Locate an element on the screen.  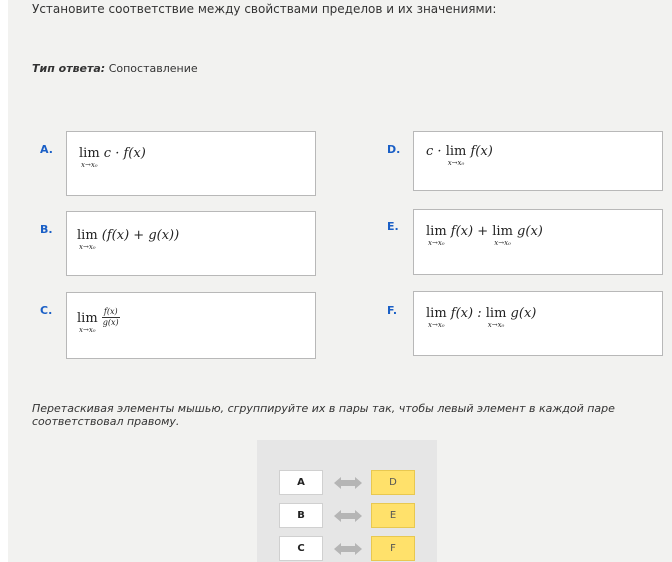
formula-f-expr1: f(x) : is located at coordinates (466, 313).